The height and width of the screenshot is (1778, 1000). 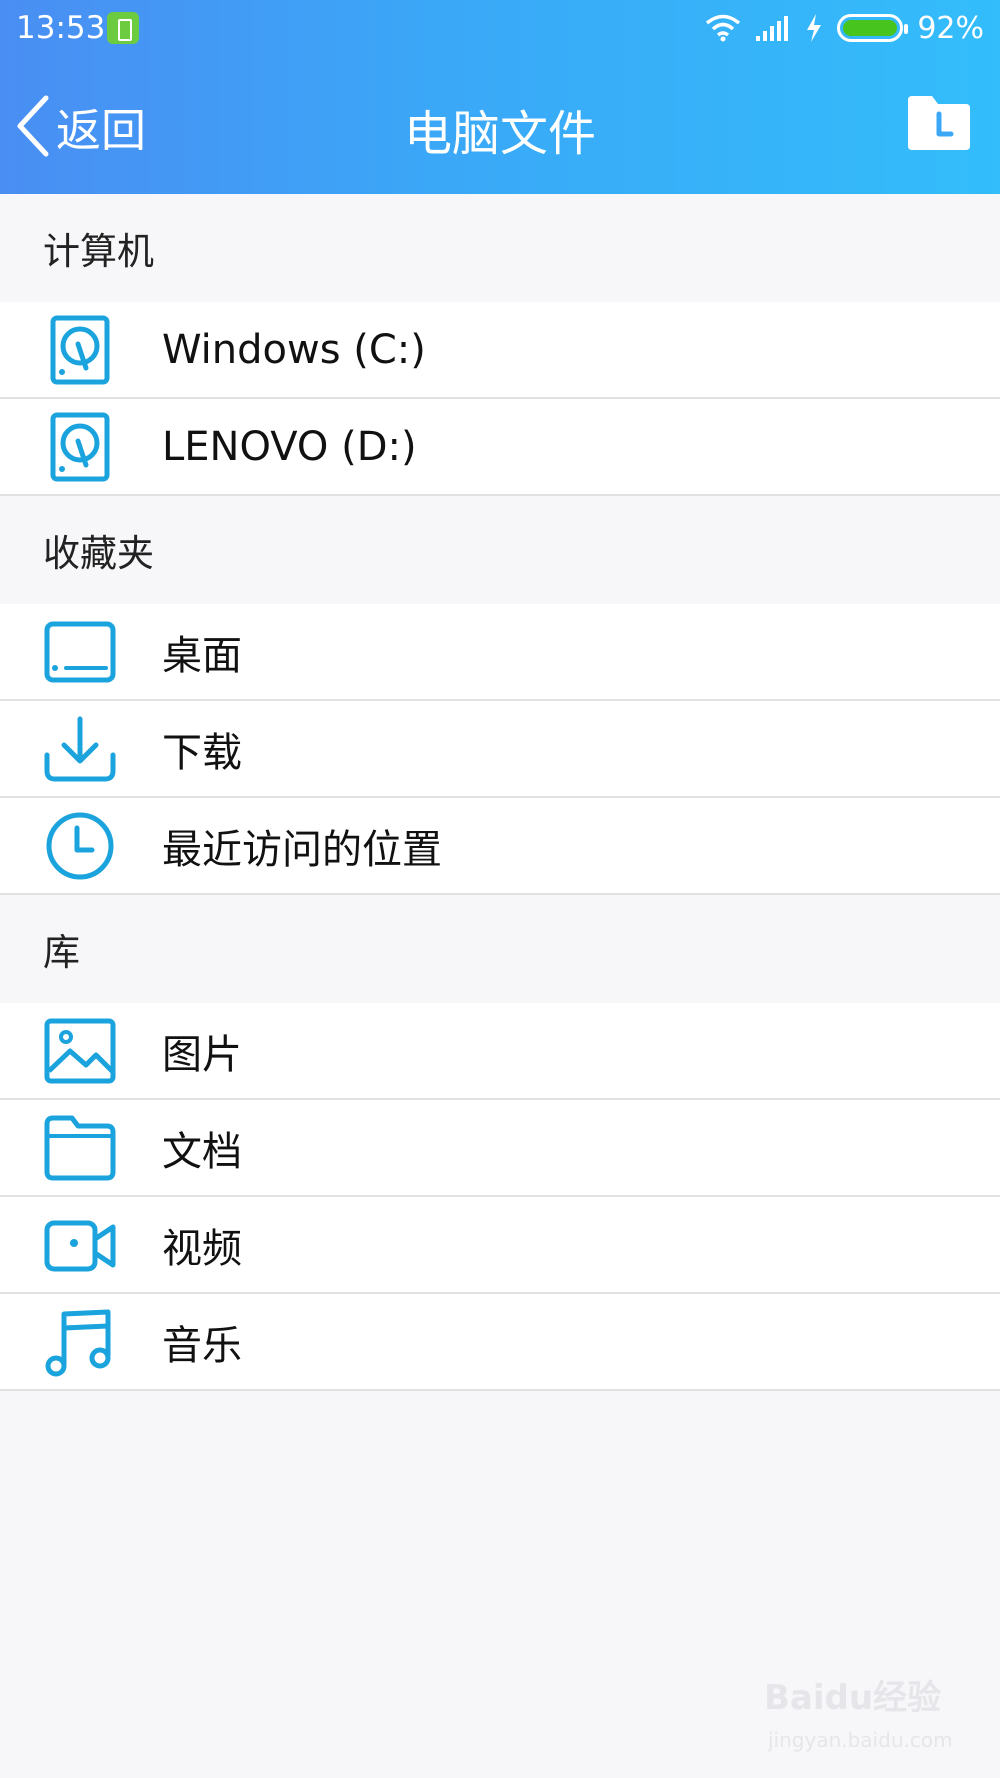 I want to click on signal-icon, so click(x=772, y=28).